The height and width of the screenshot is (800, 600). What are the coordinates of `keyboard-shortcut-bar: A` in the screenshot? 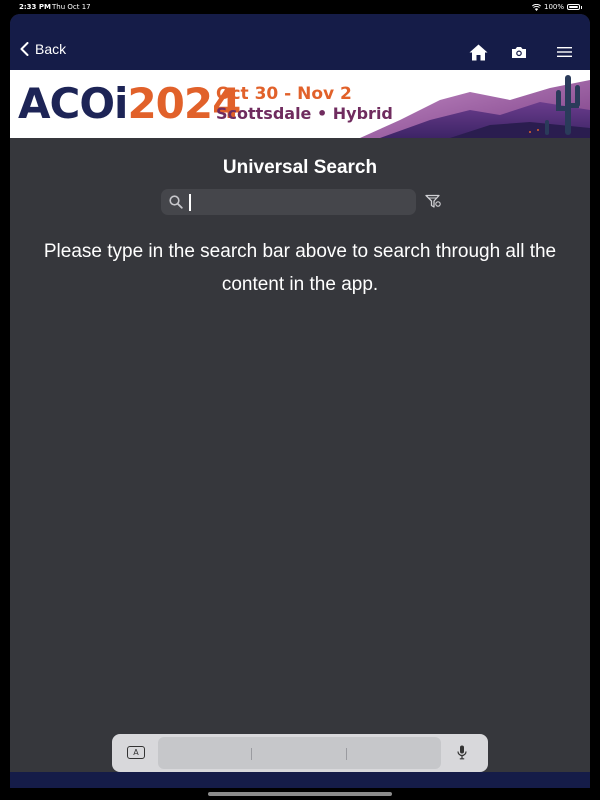 It's located at (300, 753).